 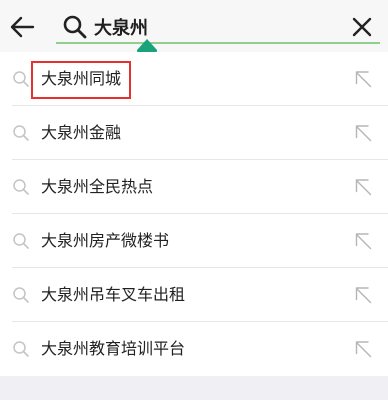 I want to click on suggestion-item: 大泉州房产微楼书, so click(x=194, y=241).